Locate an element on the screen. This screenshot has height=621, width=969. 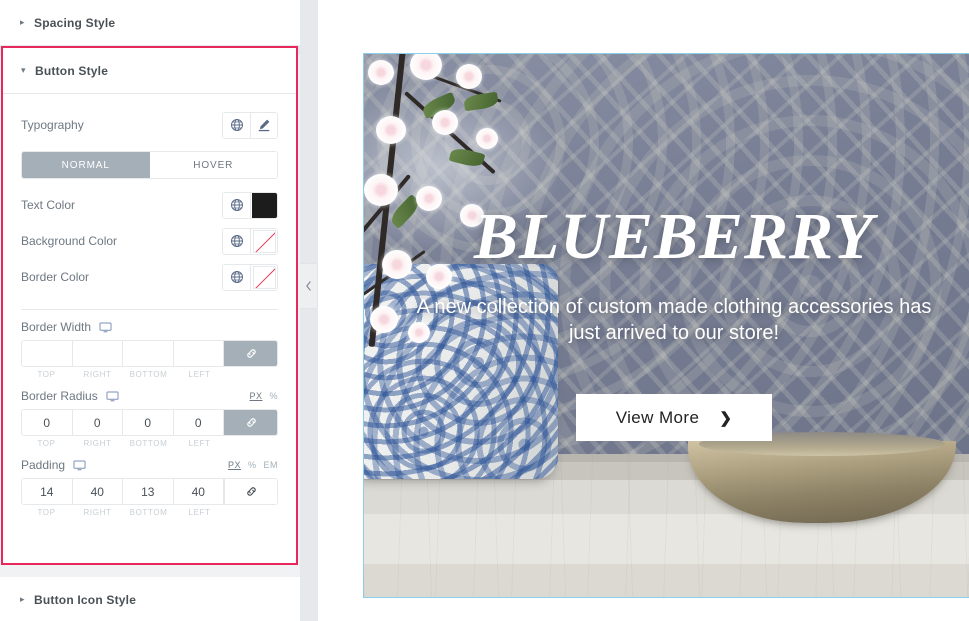
section-header-button-style: ▾ Button Style is located at coordinates (149, 71).